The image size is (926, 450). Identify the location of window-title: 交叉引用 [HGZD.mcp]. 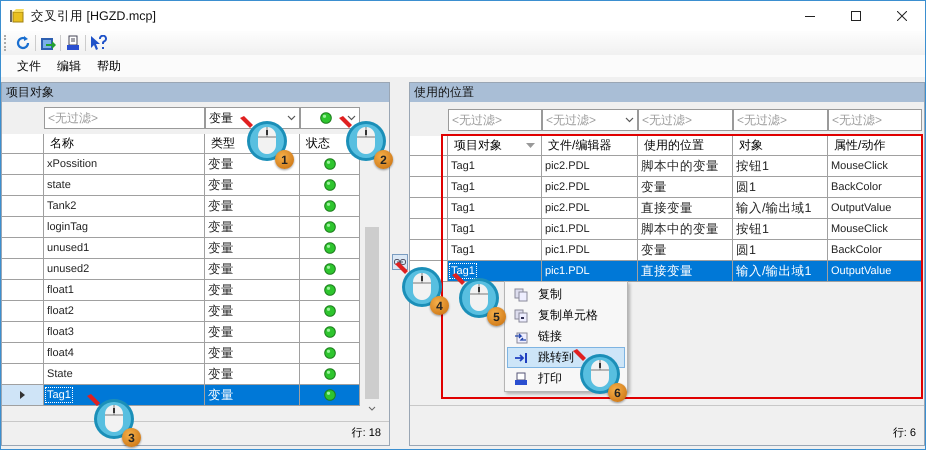
(93, 16).